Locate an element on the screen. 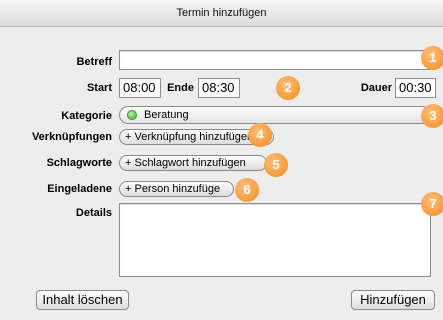  add-person-button: + Person hinzufüge is located at coordinates (176, 189).